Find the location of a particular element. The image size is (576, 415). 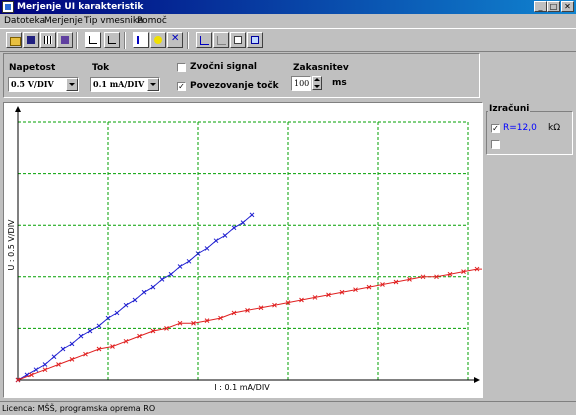

second-checkbox is located at coordinates (495, 144).